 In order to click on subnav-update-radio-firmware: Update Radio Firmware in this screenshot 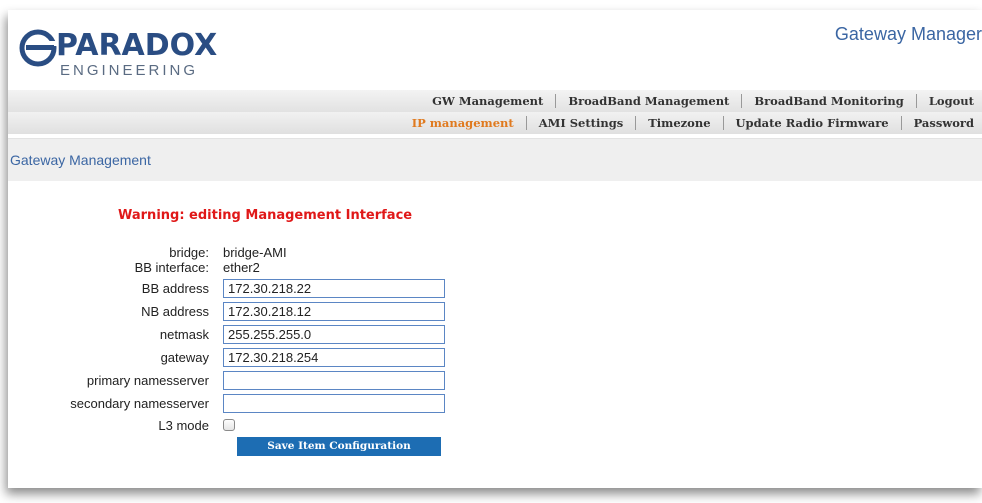, I will do `click(812, 123)`.